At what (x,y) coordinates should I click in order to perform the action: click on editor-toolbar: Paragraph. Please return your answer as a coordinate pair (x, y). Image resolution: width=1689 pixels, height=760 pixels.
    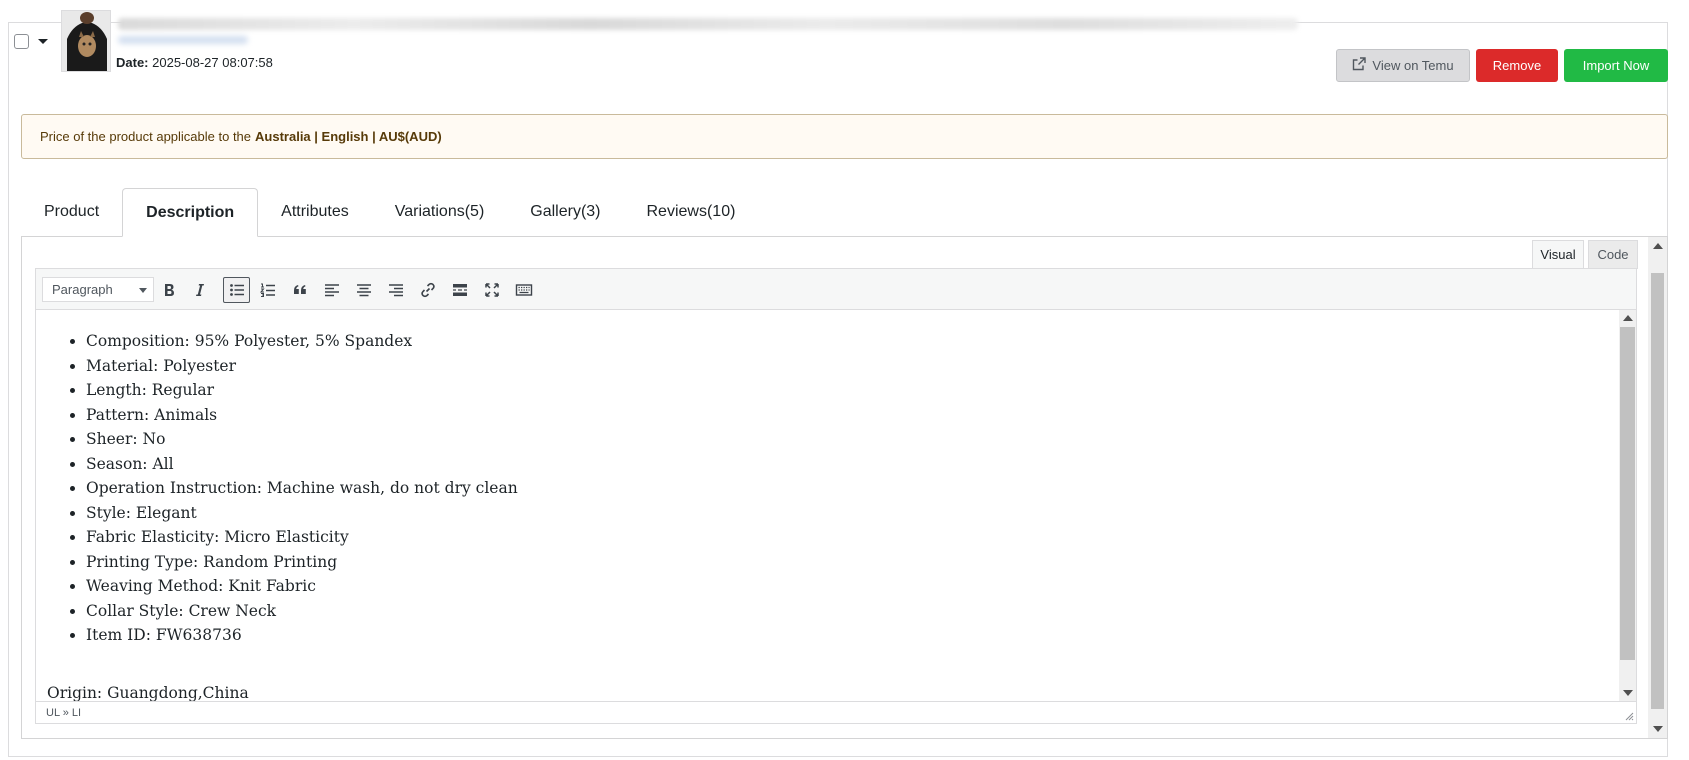
    Looking at the image, I should click on (836, 289).